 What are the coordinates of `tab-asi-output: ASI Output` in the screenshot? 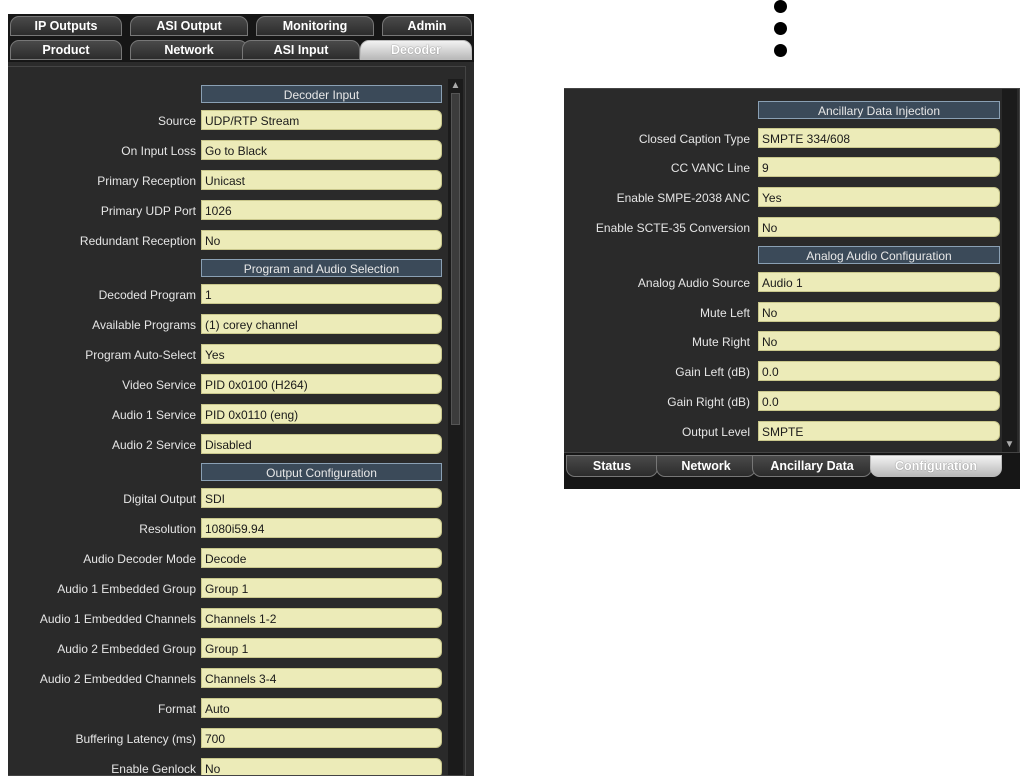 It's located at (189, 26).